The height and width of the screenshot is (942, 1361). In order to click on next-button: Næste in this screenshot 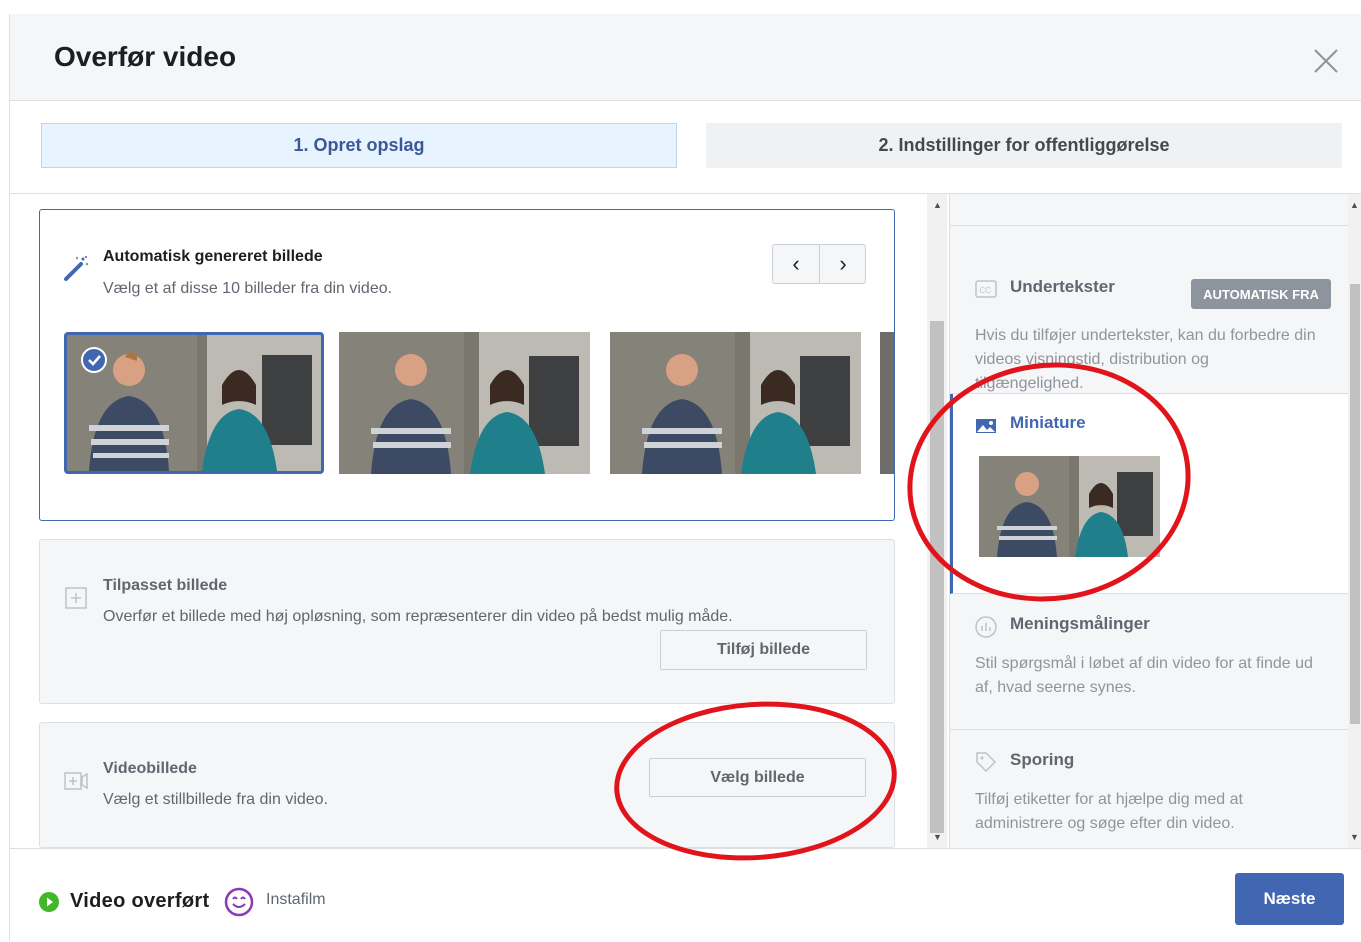, I will do `click(1289, 899)`.